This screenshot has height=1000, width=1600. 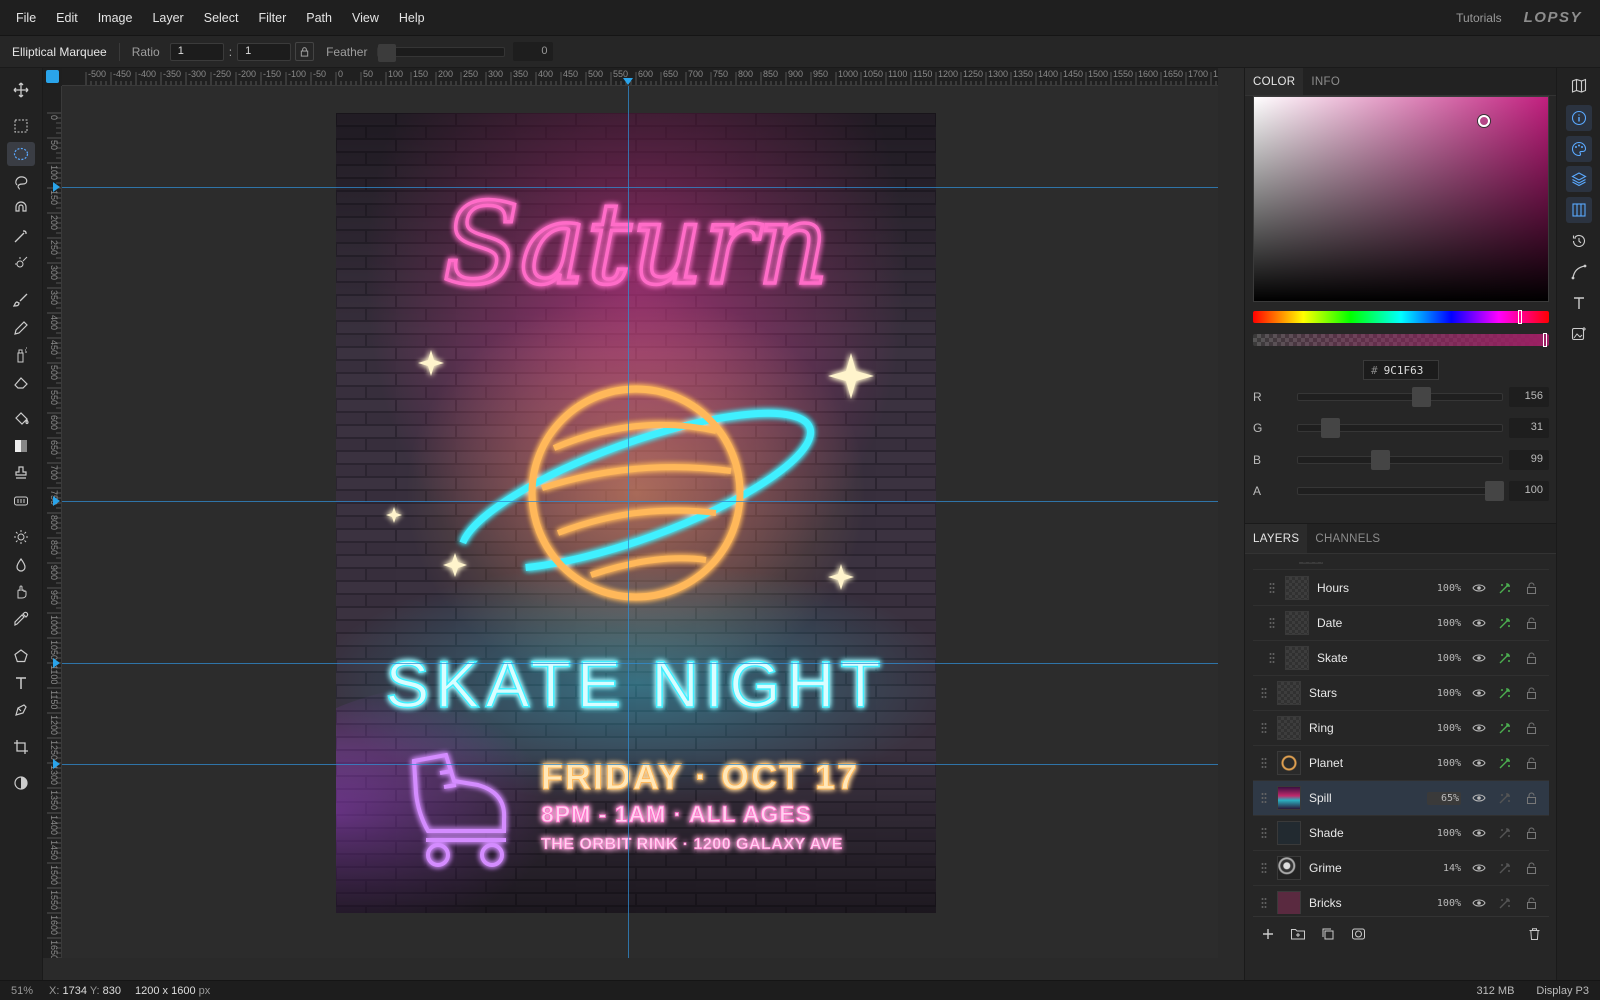 What do you see at coordinates (1401, 199) in the screenshot?
I see `saturation-value-field` at bounding box center [1401, 199].